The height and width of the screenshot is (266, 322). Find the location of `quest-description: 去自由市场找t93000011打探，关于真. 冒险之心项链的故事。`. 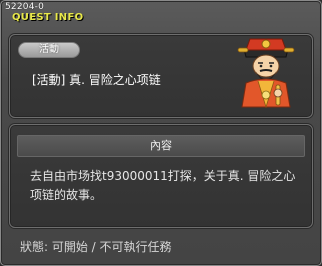

quest-description: 去自由市场找t93000011打探，关于真. 冒险之心项链的故事。 is located at coordinates (163, 185).